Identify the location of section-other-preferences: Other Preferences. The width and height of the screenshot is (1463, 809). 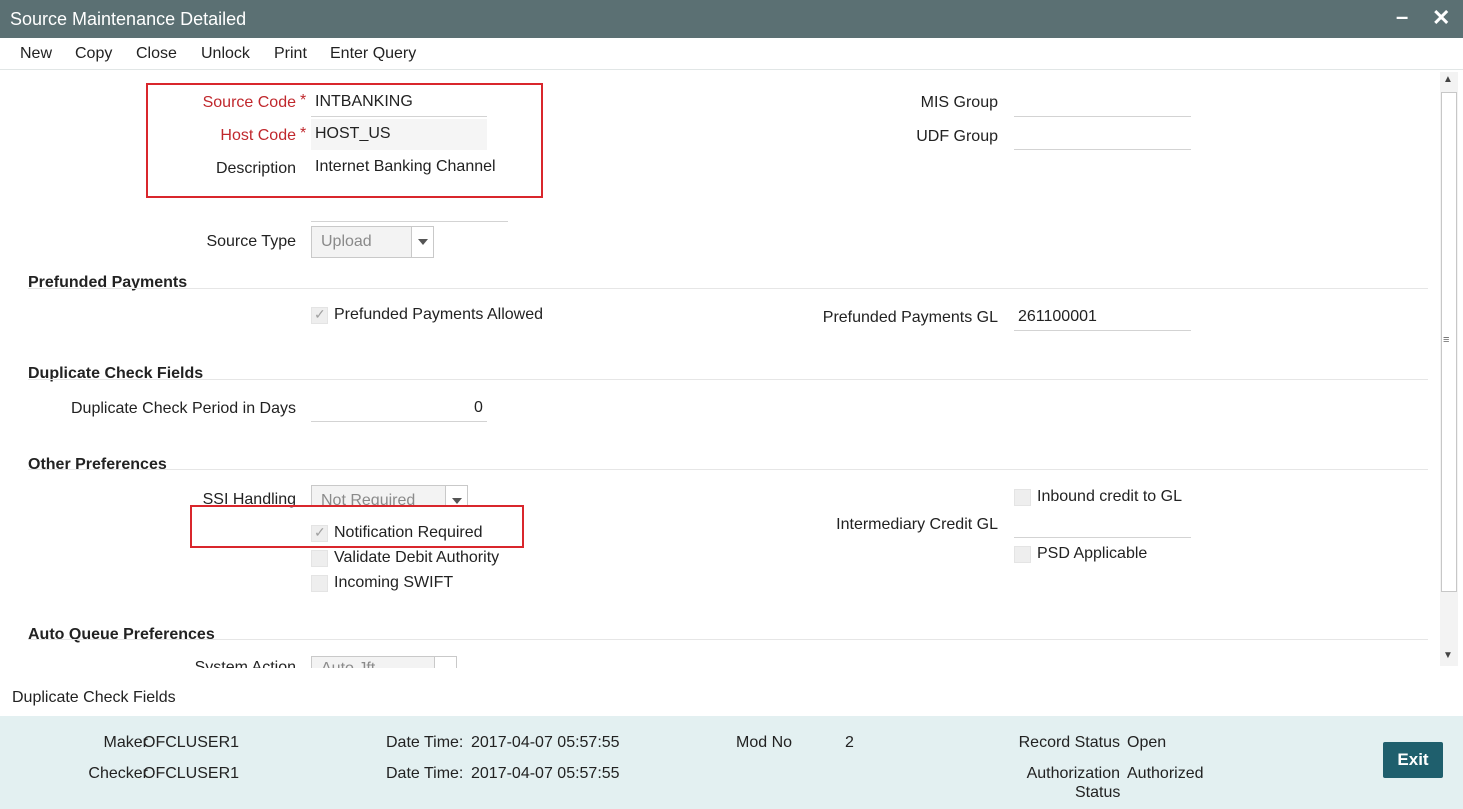
(97, 464).